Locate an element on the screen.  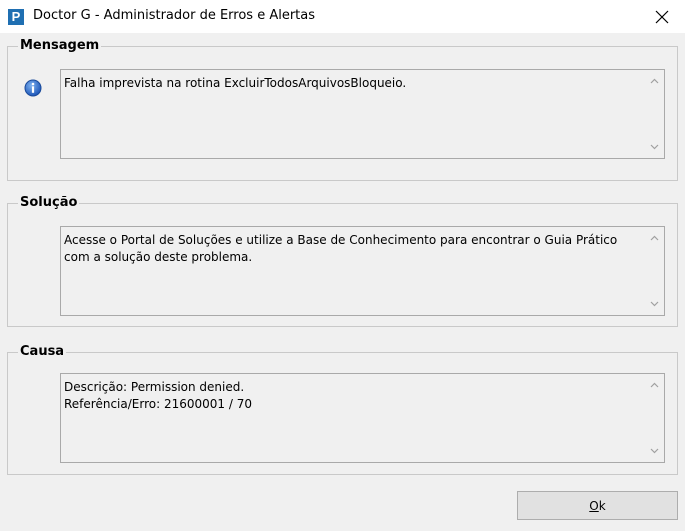
close-button is located at coordinates (662, 16).